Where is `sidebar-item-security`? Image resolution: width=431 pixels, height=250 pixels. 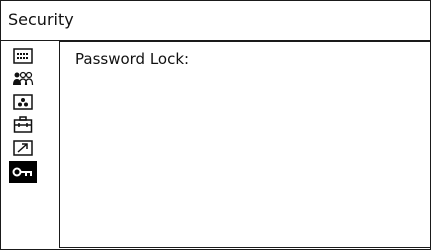 sidebar-item-security is located at coordinates (23, 172).